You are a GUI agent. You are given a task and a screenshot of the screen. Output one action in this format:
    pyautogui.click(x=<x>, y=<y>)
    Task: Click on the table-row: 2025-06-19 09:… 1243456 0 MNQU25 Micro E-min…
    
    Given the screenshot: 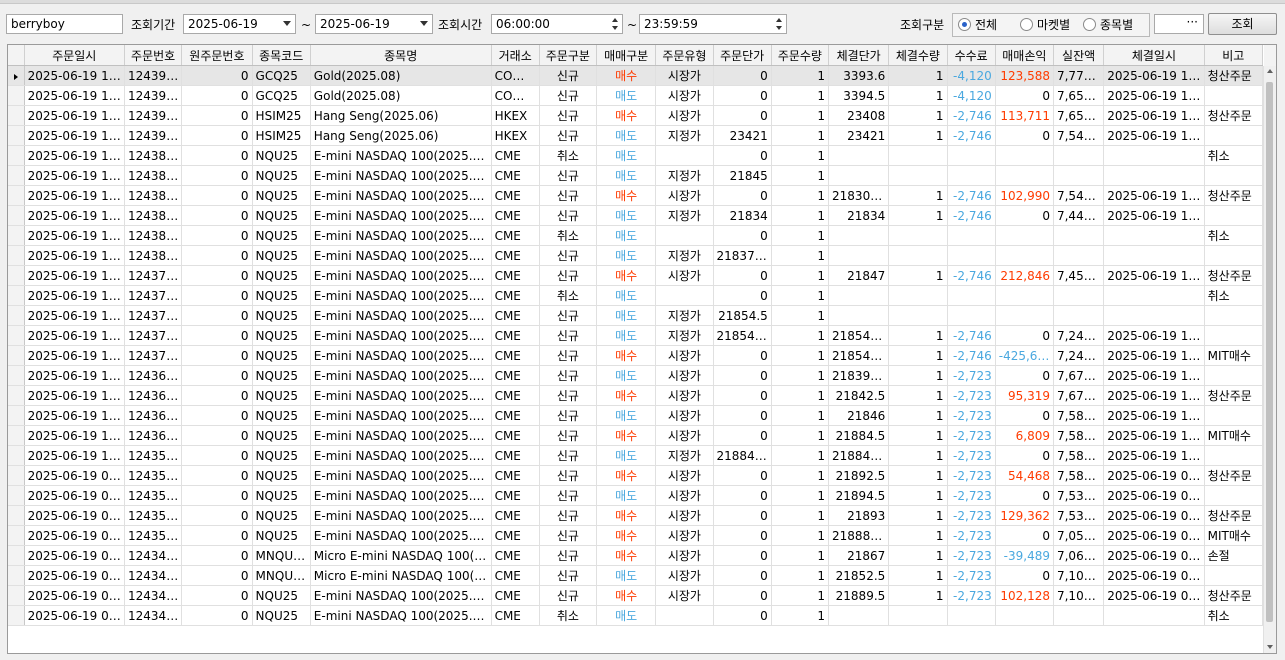 What is the action you would take?
    pyautogui.click(x=636, y=555)
    